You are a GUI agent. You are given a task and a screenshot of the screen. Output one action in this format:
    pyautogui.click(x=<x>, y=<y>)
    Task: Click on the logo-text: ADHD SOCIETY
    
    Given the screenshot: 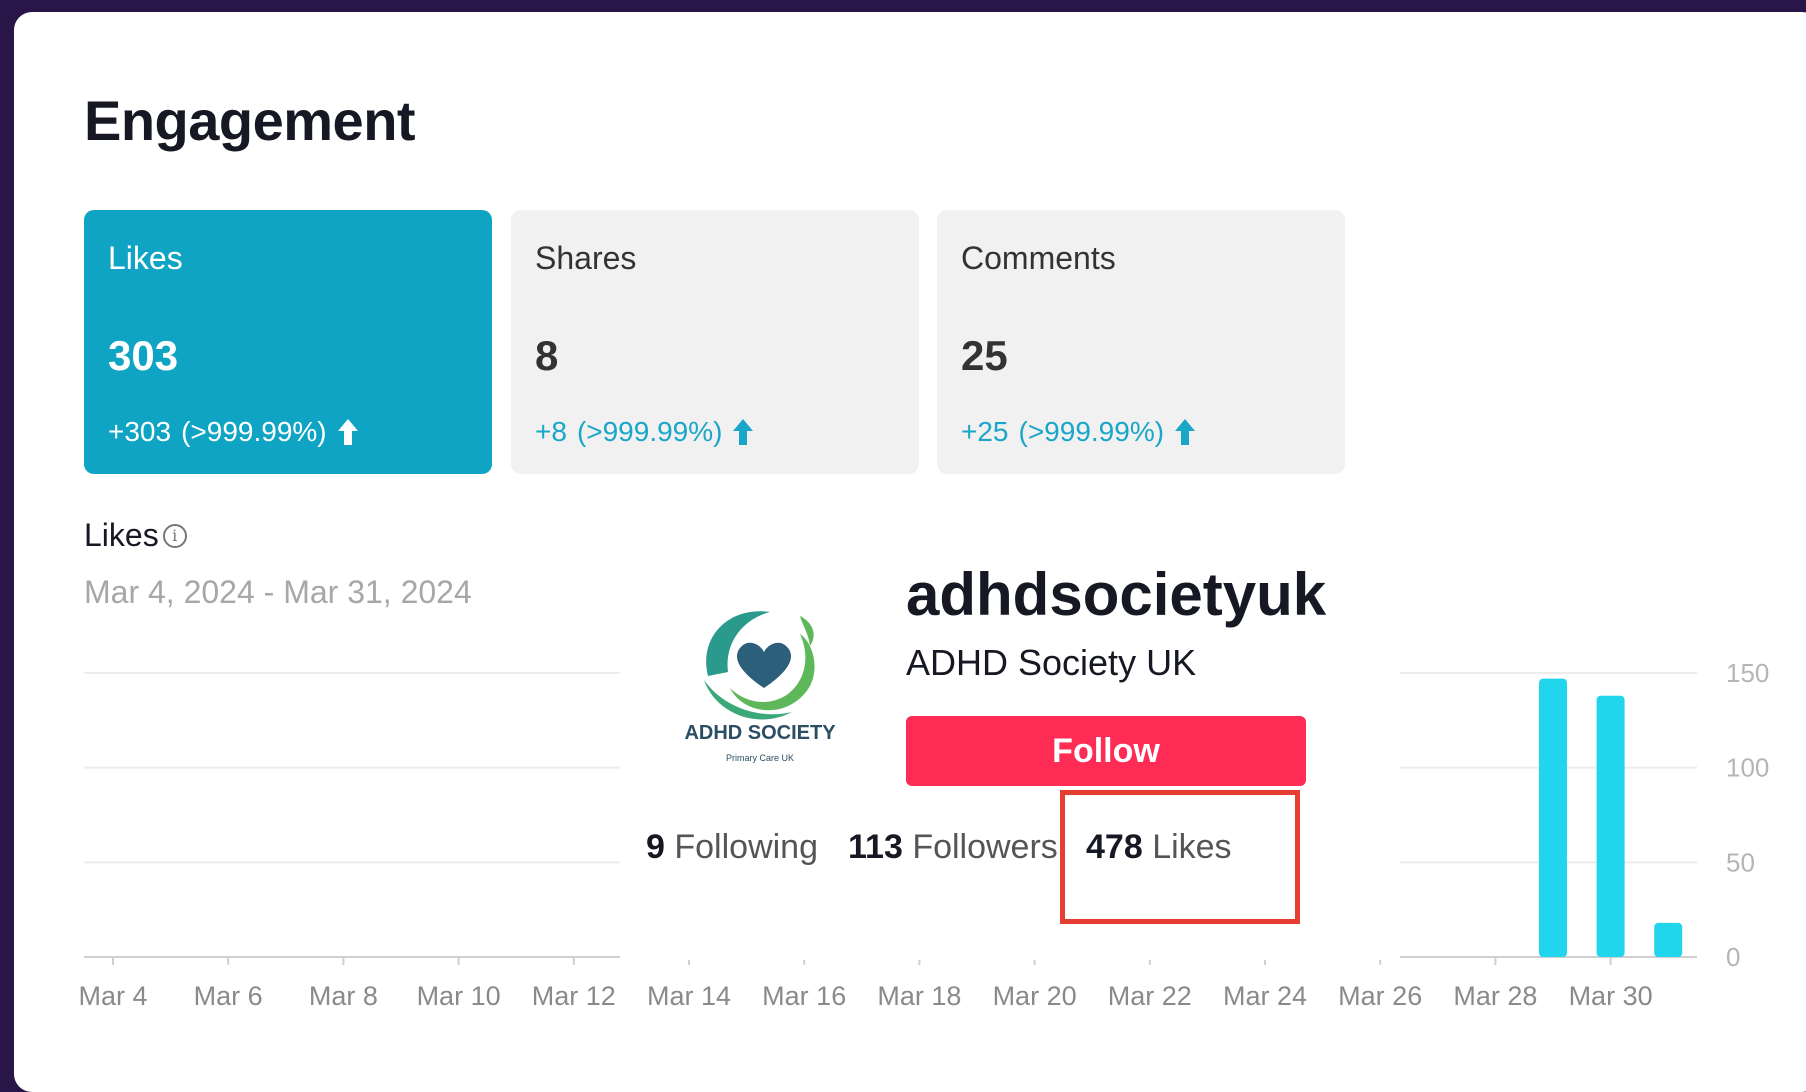 What is the action you would take?
    pyautogui.click(x=760, y=733)
    